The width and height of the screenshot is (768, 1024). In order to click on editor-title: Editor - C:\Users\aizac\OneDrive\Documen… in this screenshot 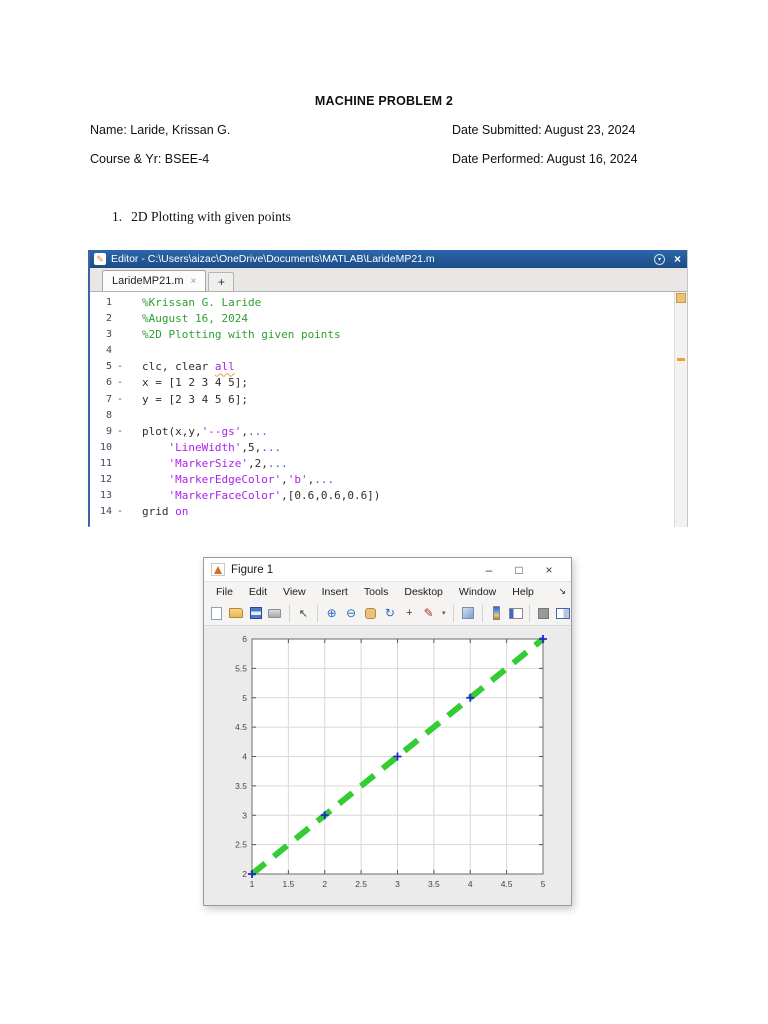, I will do `click(273, 259)`.